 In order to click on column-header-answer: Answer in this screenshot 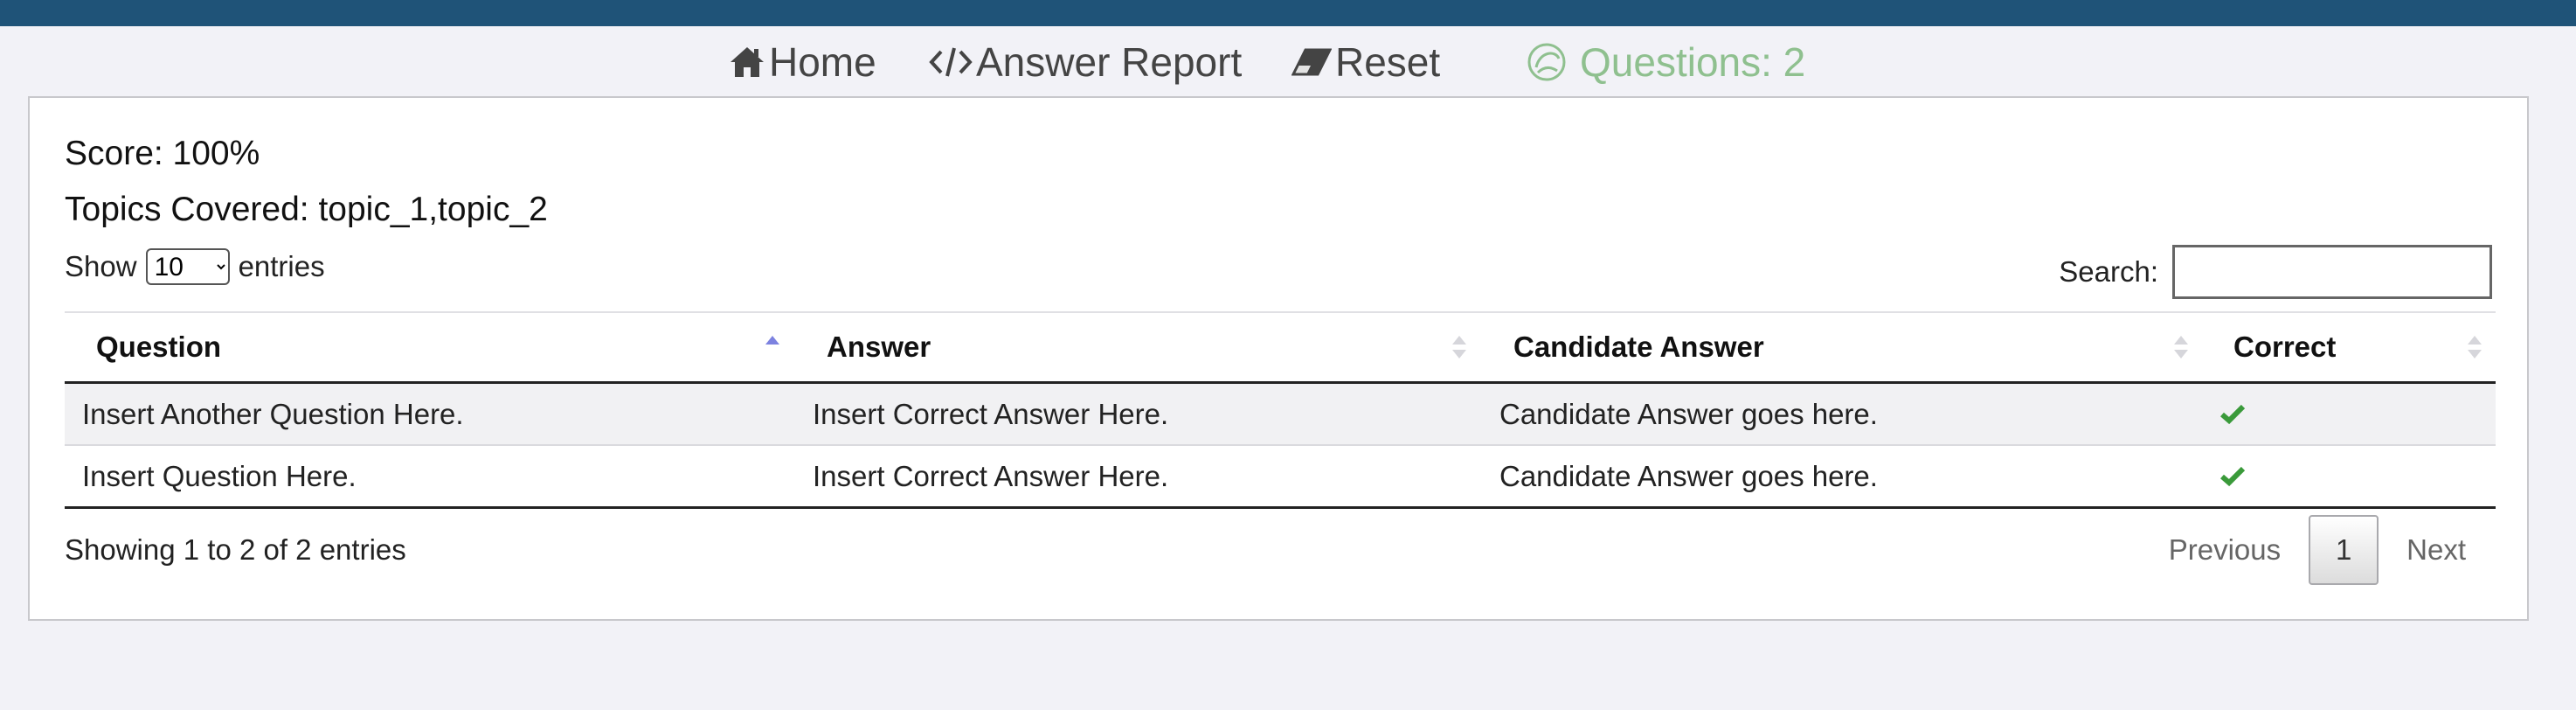, I will do `click(879, 347)`.